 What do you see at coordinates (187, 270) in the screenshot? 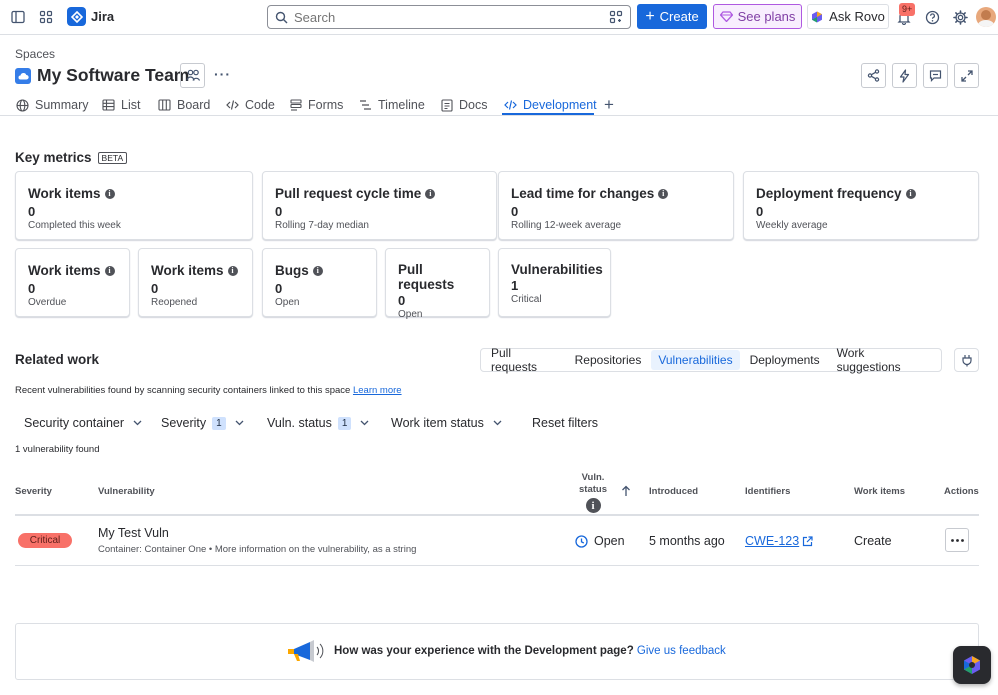
I see `metric-title: Work items` at bounding box center [187, 270].